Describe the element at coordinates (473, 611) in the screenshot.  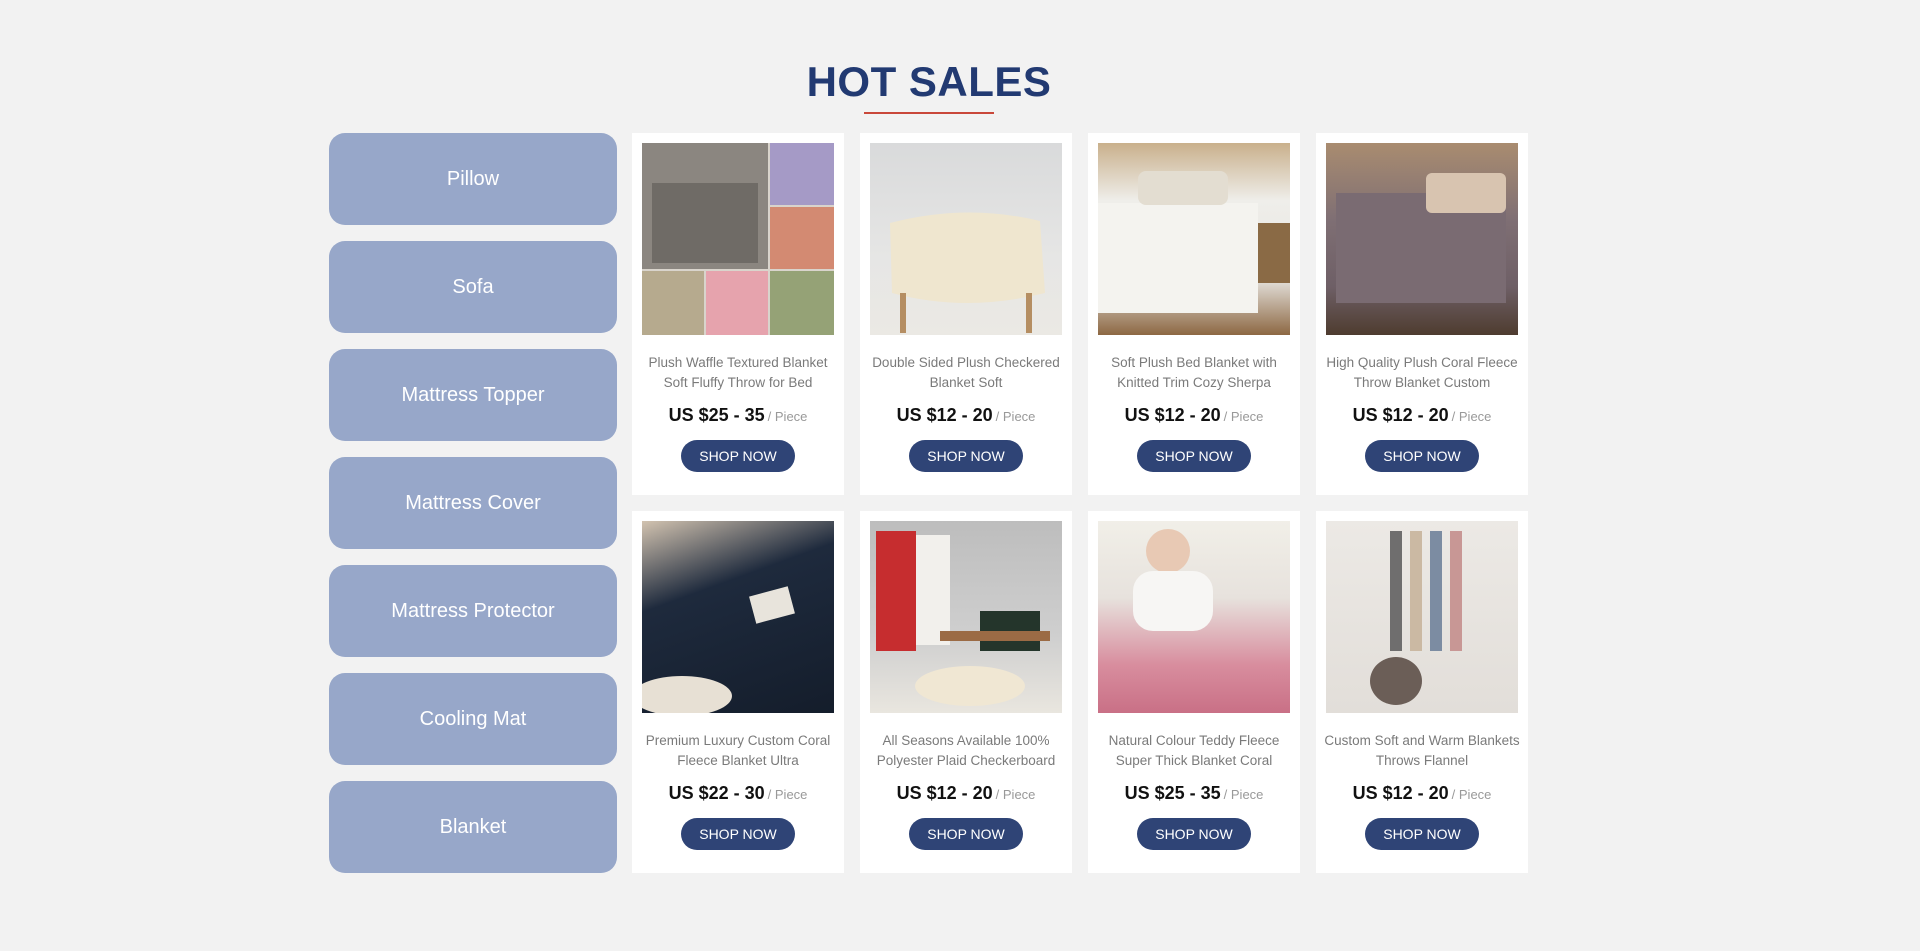
I see `category-mattress-protector: Mattress Protector` at that location.